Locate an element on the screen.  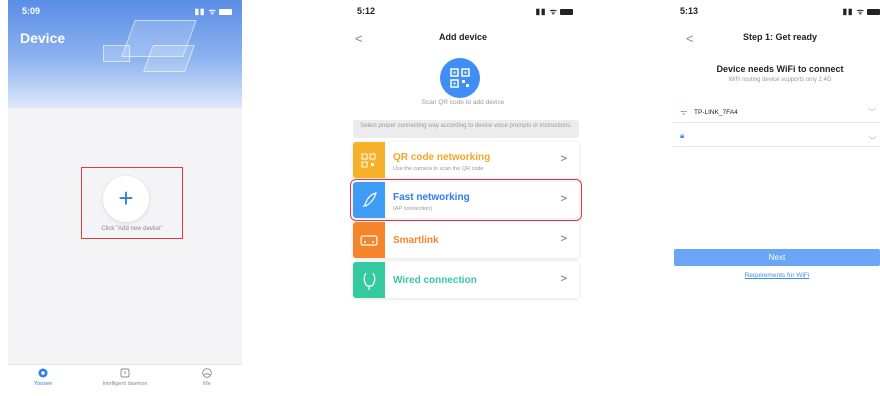
status-bar: 5:13 ▮▮ ᯤ is located at coordinates (773, 12).